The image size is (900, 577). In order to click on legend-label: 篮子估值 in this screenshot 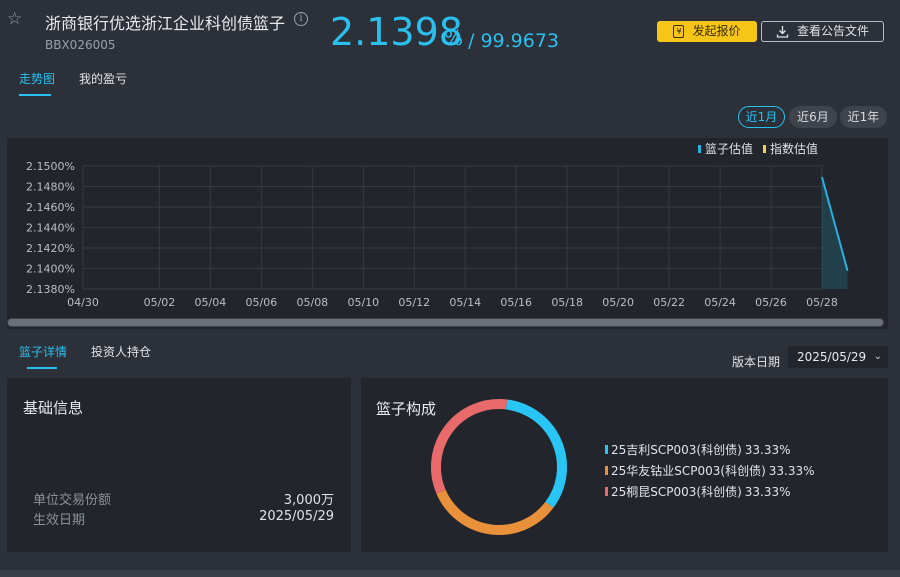, I will do `click(729, 148)`.